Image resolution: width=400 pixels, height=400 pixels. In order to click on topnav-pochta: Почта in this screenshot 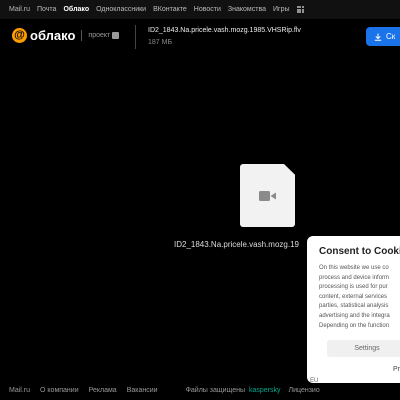, I will do `click(46, 9)`.